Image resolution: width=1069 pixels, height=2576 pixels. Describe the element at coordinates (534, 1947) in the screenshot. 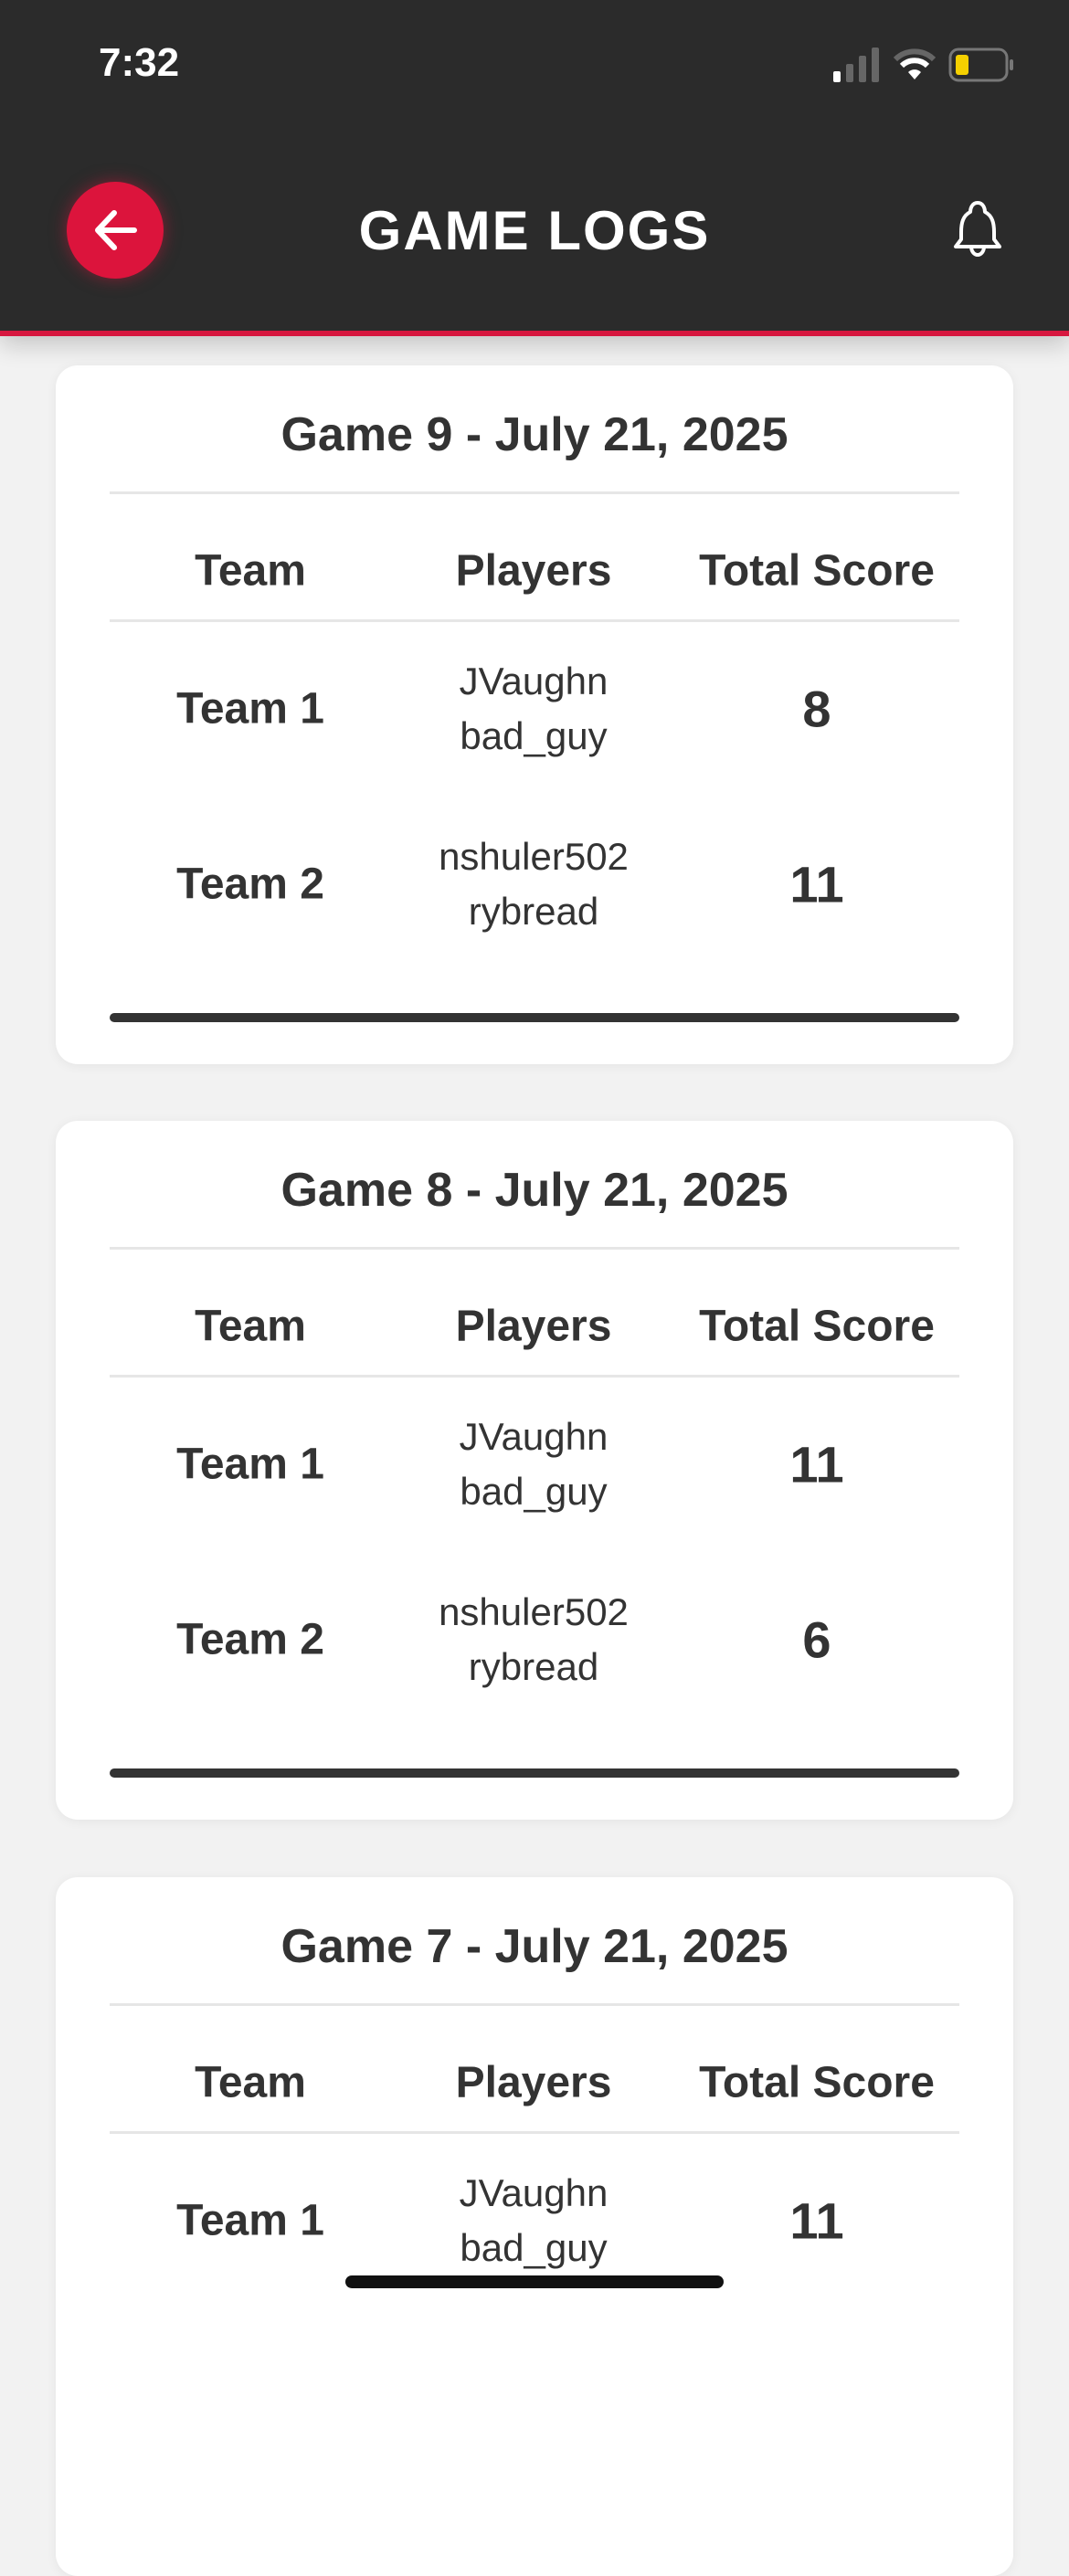

I see `game-title: Game 7 - July 21, 2025` at that location.